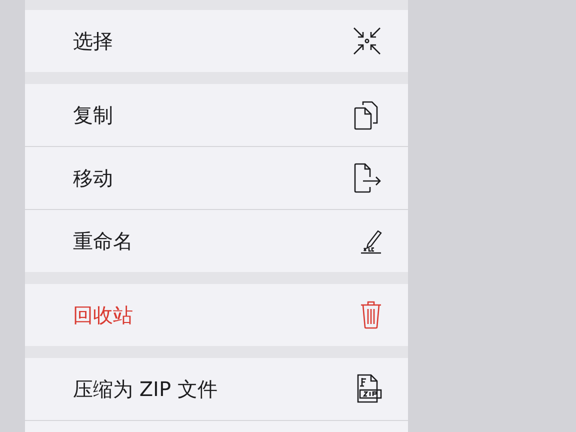 The width and height of the screenshot is (576, 432). Describe the element at coordinates (367, 41) in the screenshot. I see `collapse-arrows-icon` at that location.